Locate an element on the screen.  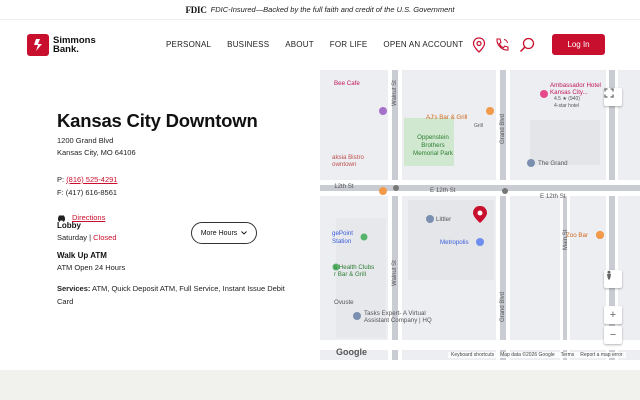
zoom-in-button: + is located at coordinates (613, 315).